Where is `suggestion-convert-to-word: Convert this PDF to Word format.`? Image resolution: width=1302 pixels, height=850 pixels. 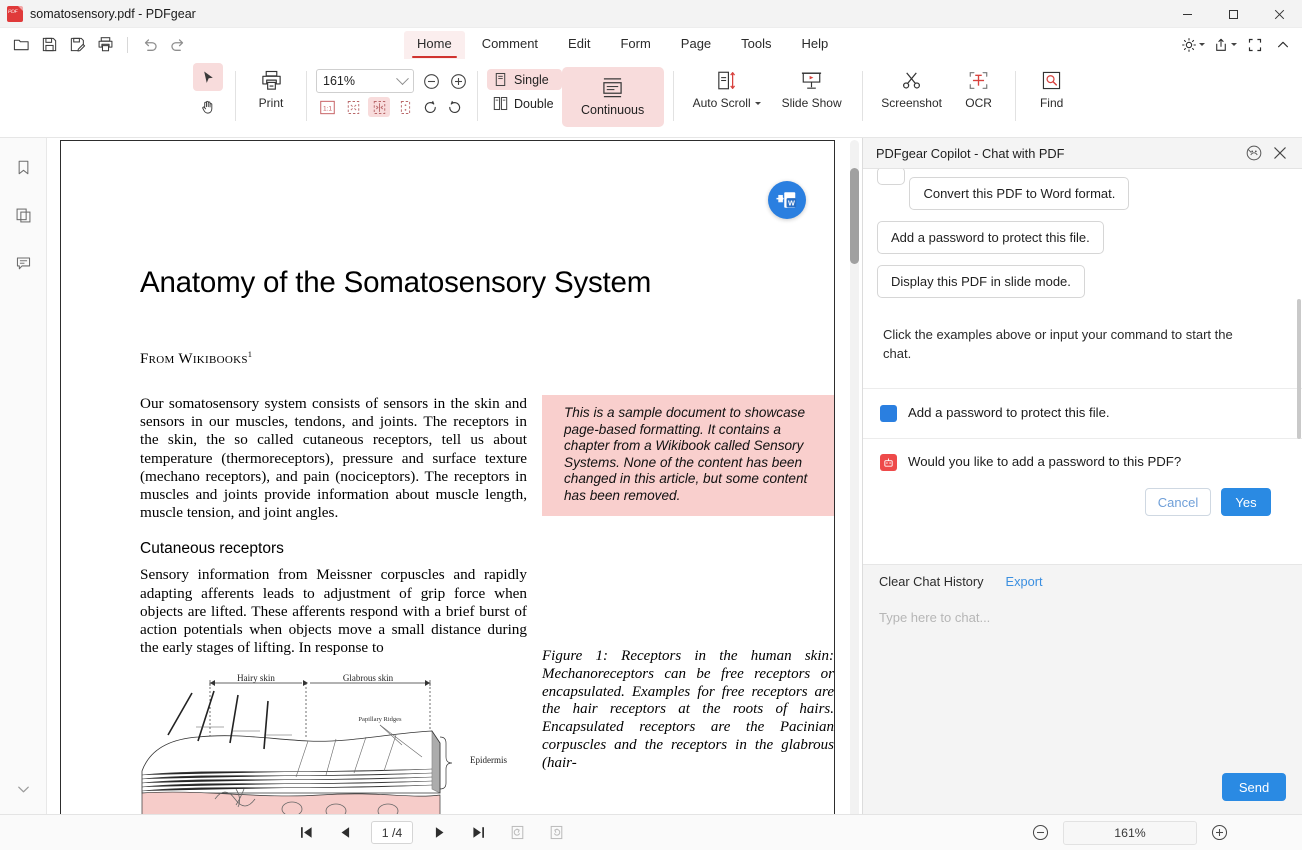 suggestion-convert-to-word: Convert this PDF to Word format. is located at coordinates (1019, 193).